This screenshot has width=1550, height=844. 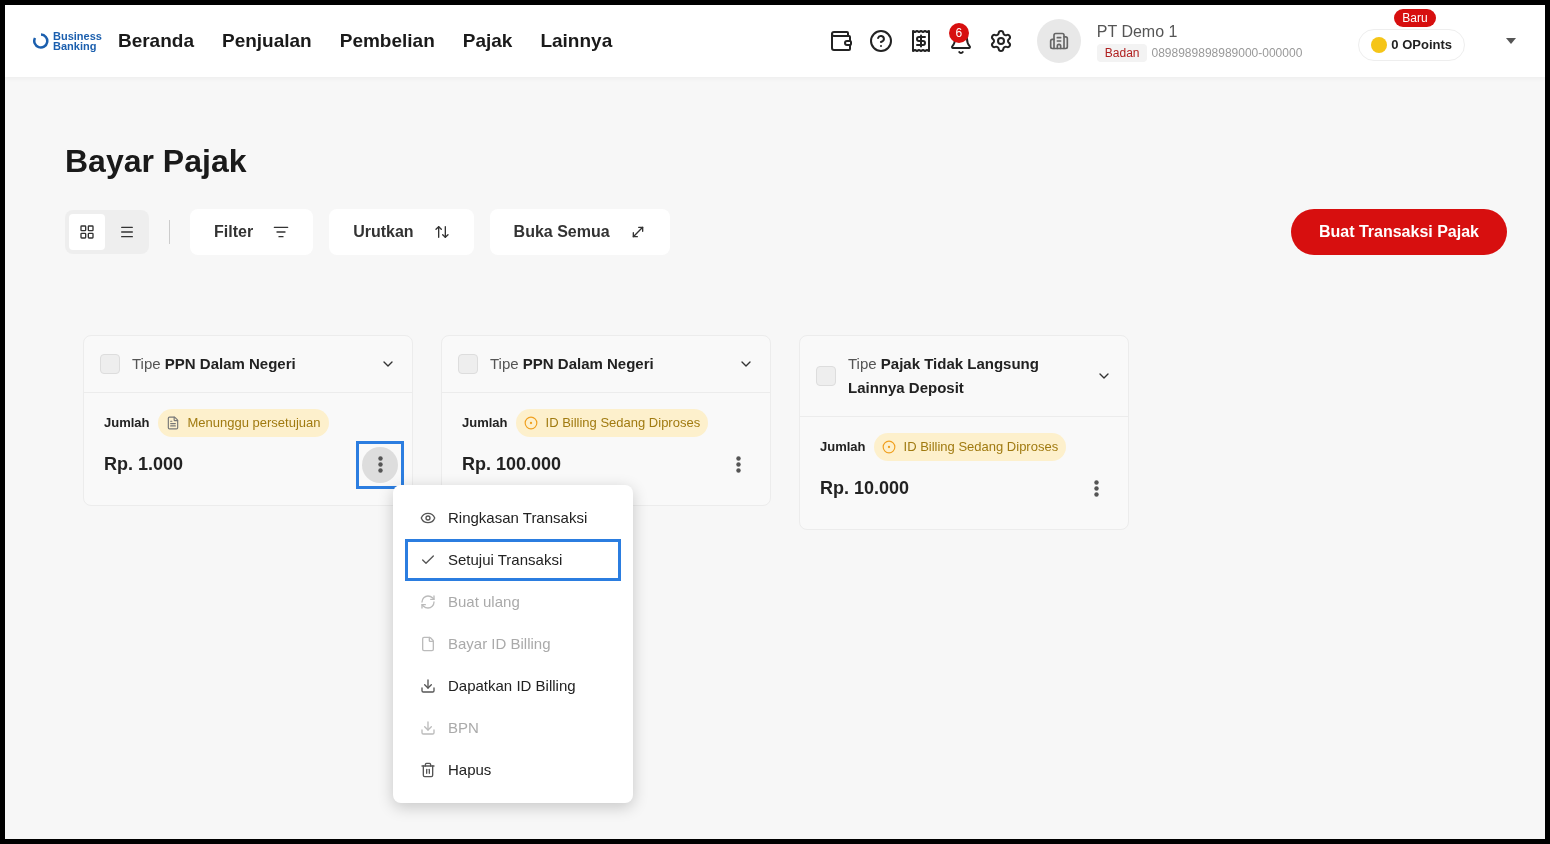 What do you see at coordinates (579, 232) in the screenshot?
I see `toolbar-button: Buka Semua` at bounding box center [579, 232].